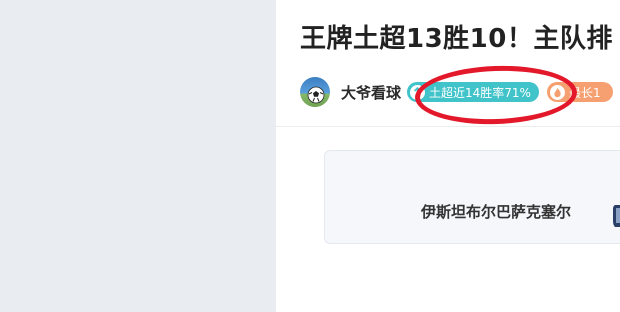  I want to click on author-row: 大爷看球 土超近14胜率71% 最长1, so click(456, 92).